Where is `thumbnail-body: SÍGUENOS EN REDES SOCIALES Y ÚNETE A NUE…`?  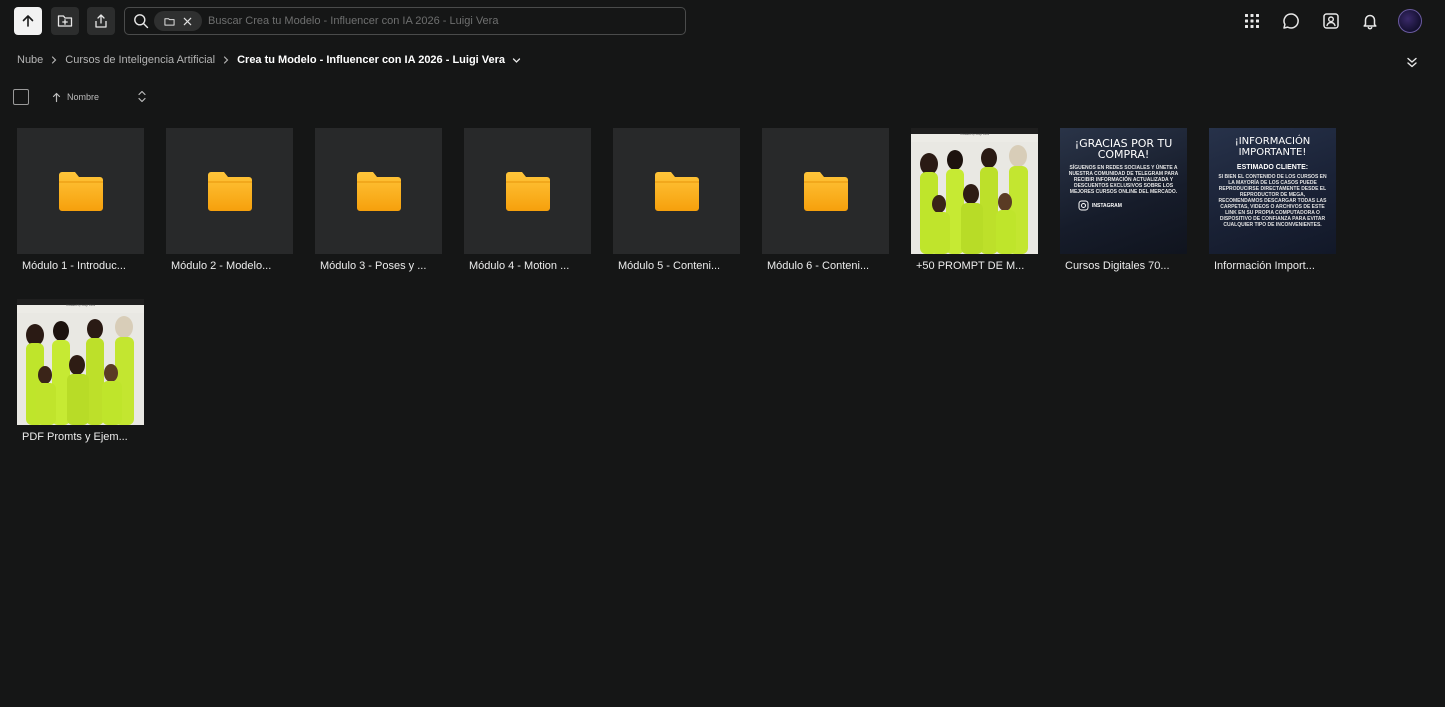 thumbnail-body: SÍGUENOS EN REDES SOCIALES Y ÚNETE A NUE… is located at coordinates (1123, 180).